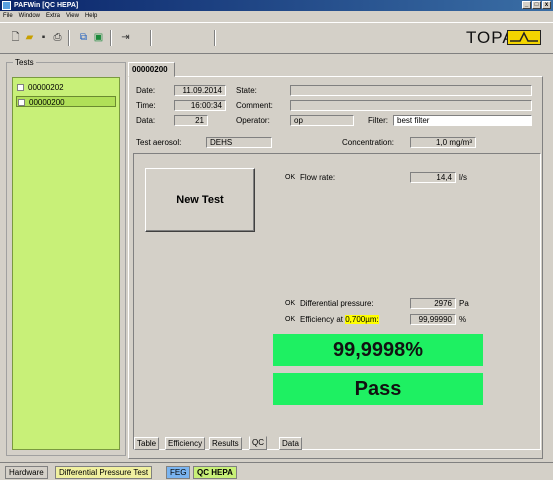 The width and height of the screenshot is (553, 480). Describe the element at coordinates (47, 102) in the screenshot. I see `test-id: 00000200` at that location.